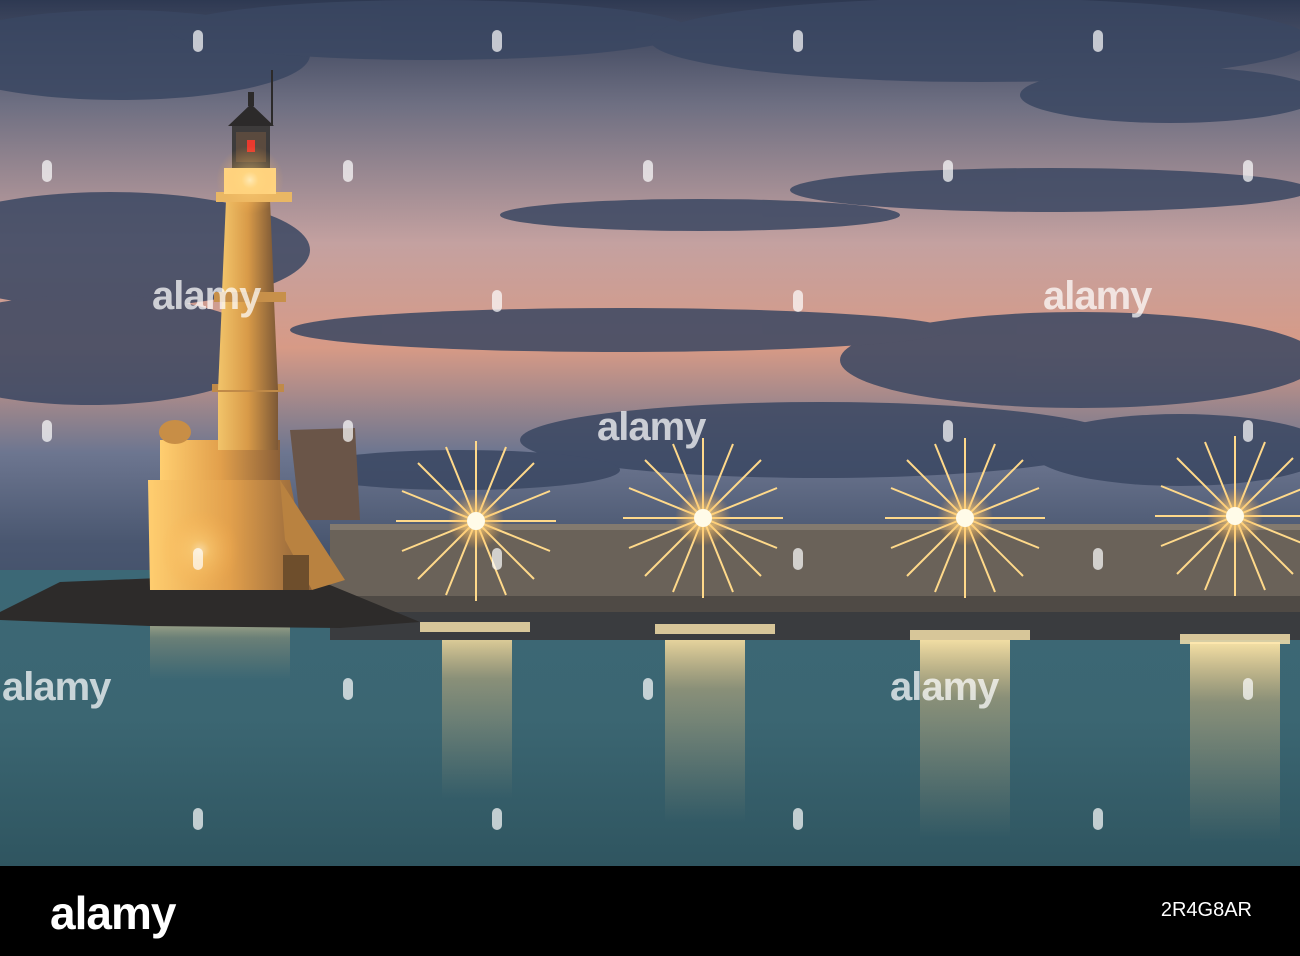 This screenshot has width=1300, height=956. What do you see at coordinates (1206, 910) in the screenshot?
I see `image-id: 2R4G8AR` at bounding box center [1206, 910].